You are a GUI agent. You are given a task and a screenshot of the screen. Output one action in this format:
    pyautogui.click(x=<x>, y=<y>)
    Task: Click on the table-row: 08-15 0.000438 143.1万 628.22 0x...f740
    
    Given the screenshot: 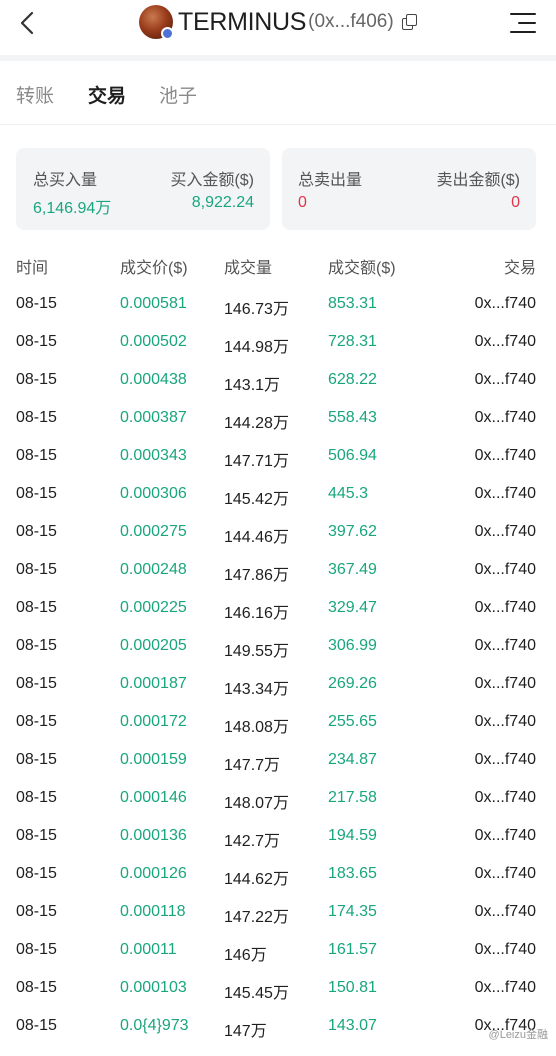 What is the action you would take?
    pyautogui.click(x=278, y=382)
    